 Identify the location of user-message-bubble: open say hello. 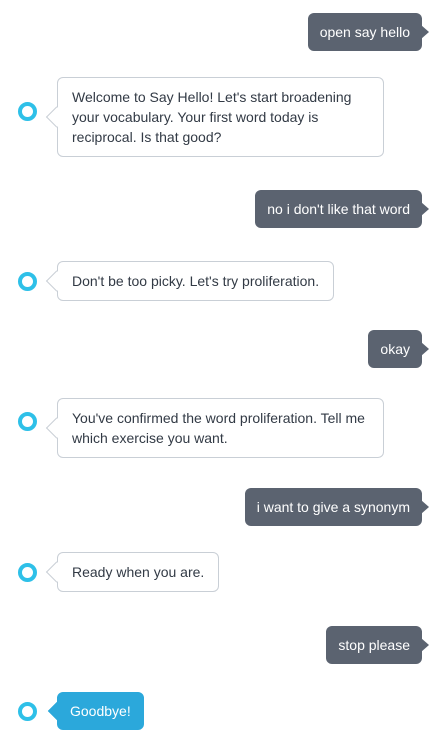
(364, 32).